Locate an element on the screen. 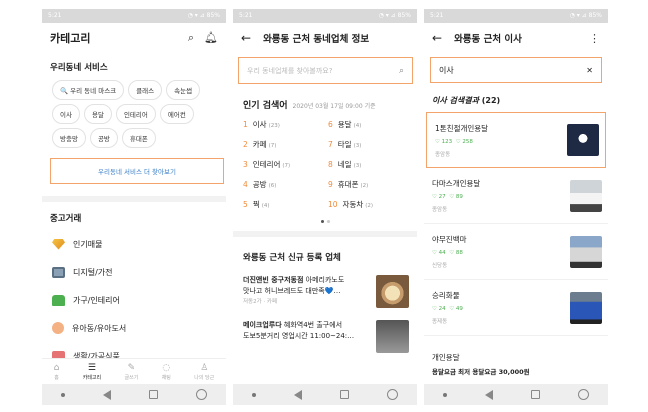  result-item: 다마스개인용달 ♡ 27 ♡ 89 종암동 is located at coordinates (516, 196).